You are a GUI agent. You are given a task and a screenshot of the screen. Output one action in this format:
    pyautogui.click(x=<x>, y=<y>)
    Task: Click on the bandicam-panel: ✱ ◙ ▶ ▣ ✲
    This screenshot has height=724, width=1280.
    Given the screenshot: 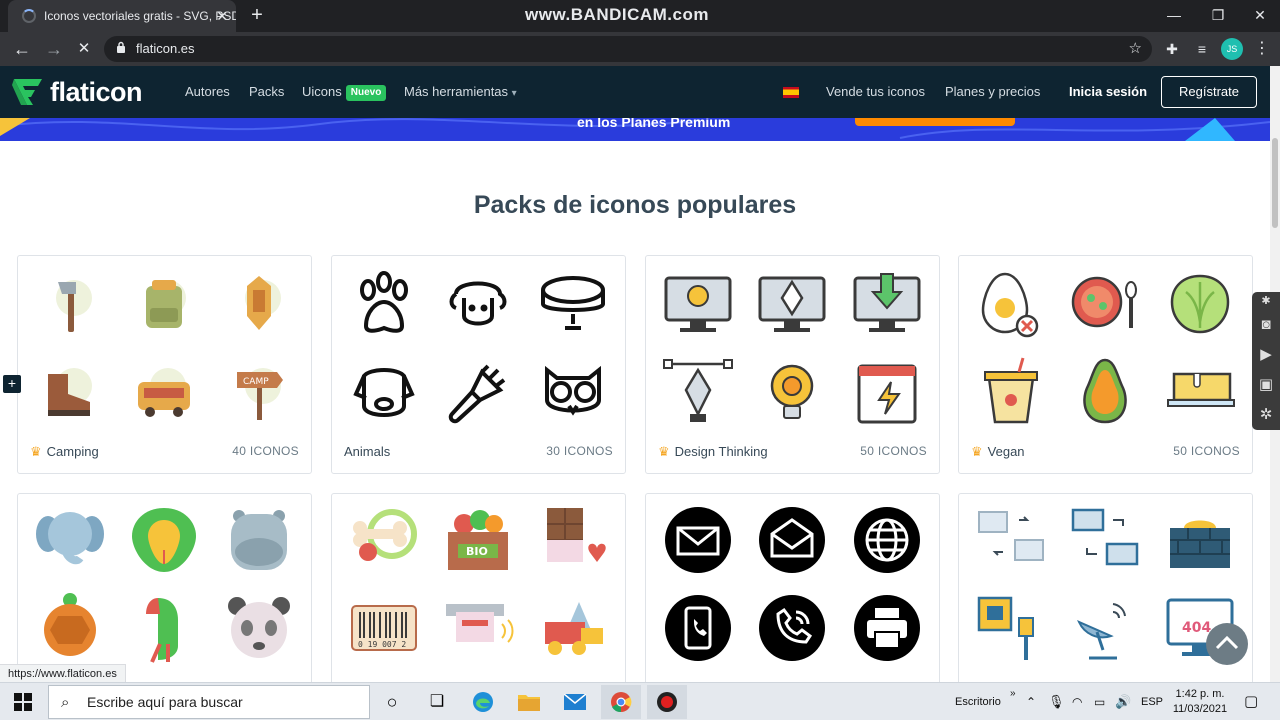 What is the action you would take?
    pyautogui.click(x=1266, y=361)
    